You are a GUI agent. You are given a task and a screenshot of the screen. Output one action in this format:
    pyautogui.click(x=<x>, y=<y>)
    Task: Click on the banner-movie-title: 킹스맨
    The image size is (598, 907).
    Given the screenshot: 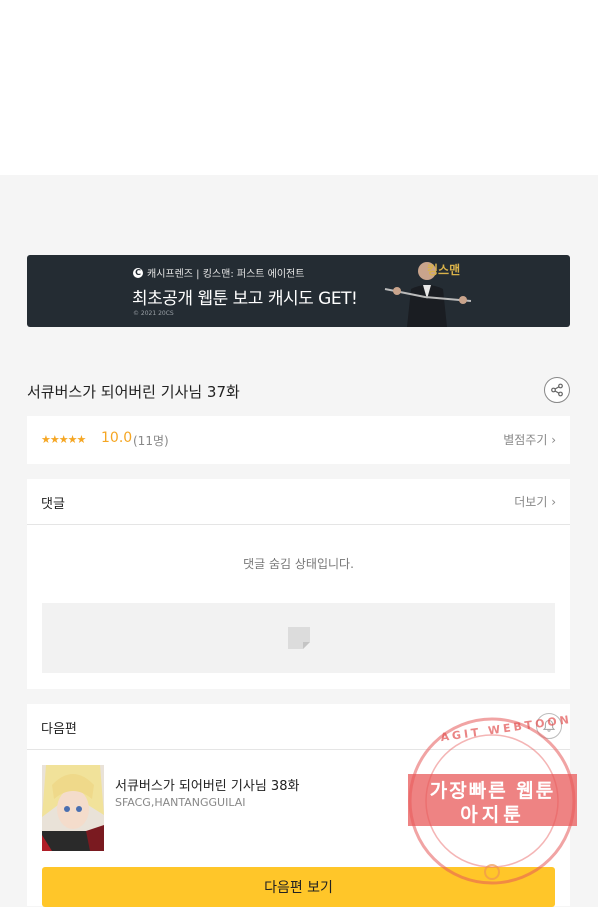 What is the action you would take?
    pyautogui.click(x=444, y=270)
    